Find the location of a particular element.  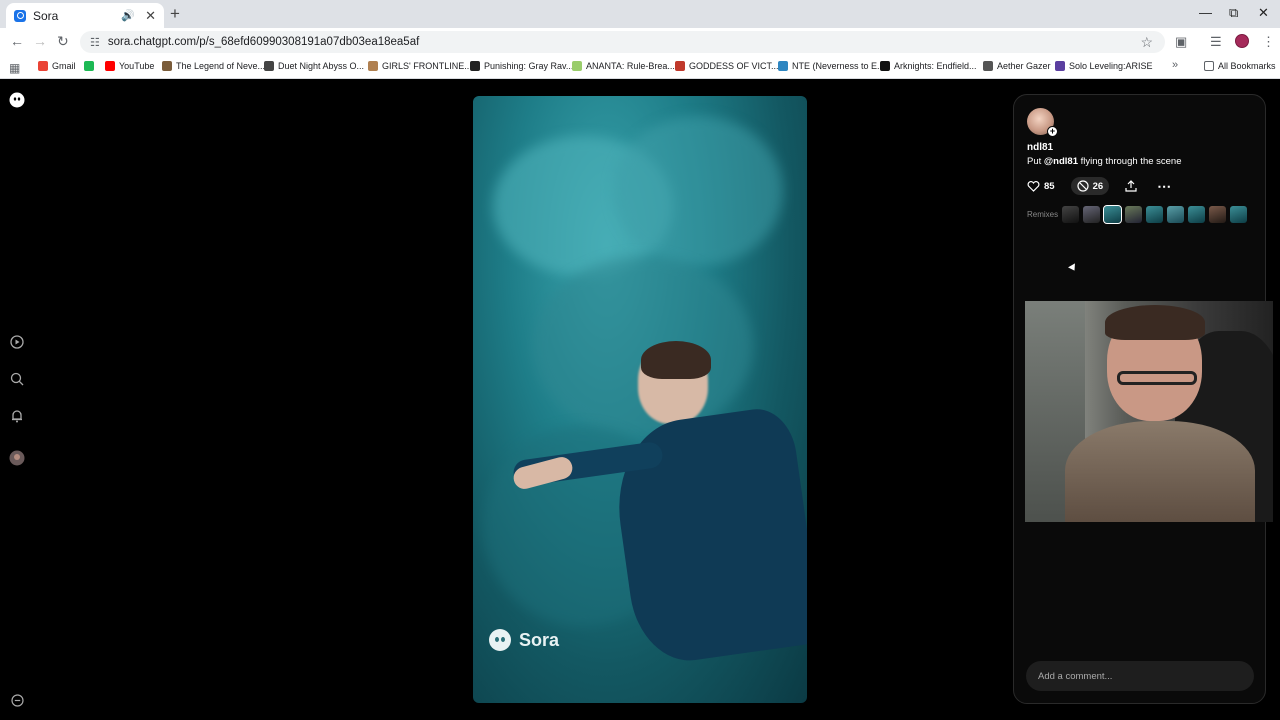

speaker-icon: 🔊 is located at coordinates (128, 15).